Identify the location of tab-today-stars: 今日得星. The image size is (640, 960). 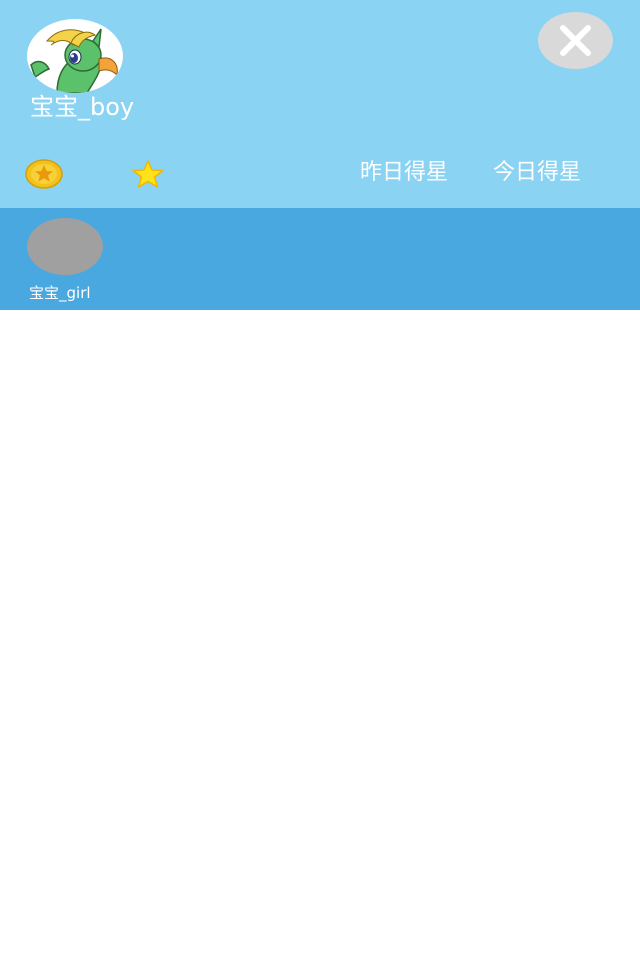
(537, 173).